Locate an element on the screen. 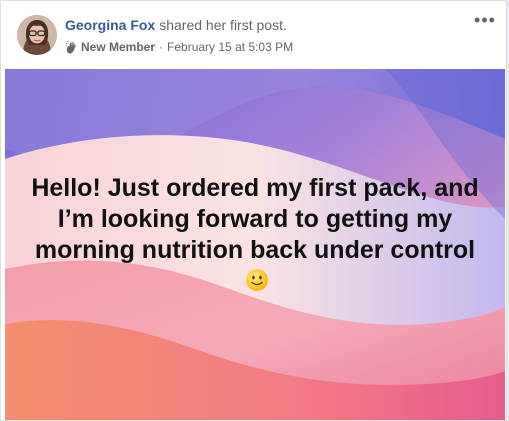  avatar-image is located at coordinates (37, 35).